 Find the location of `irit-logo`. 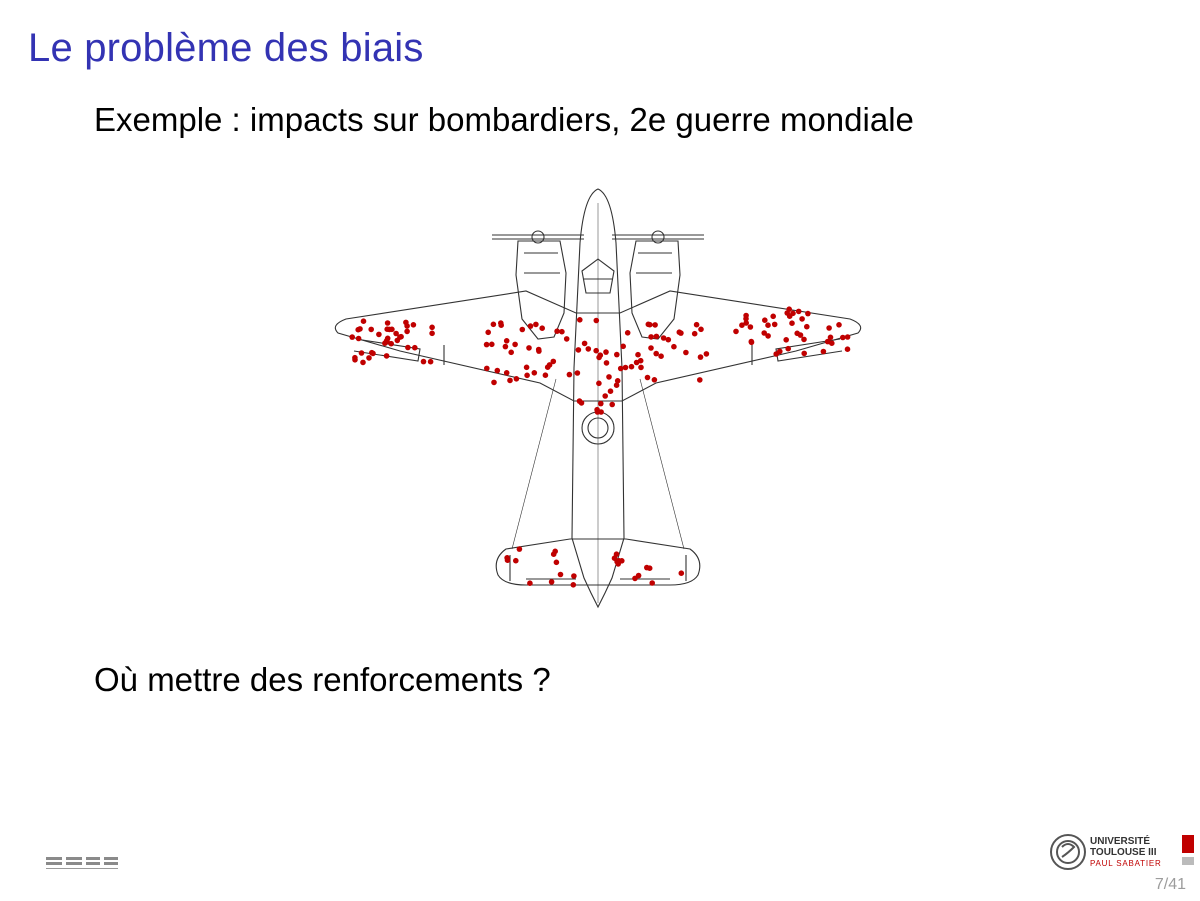

irit-logo is located at coordinates (82, 863).